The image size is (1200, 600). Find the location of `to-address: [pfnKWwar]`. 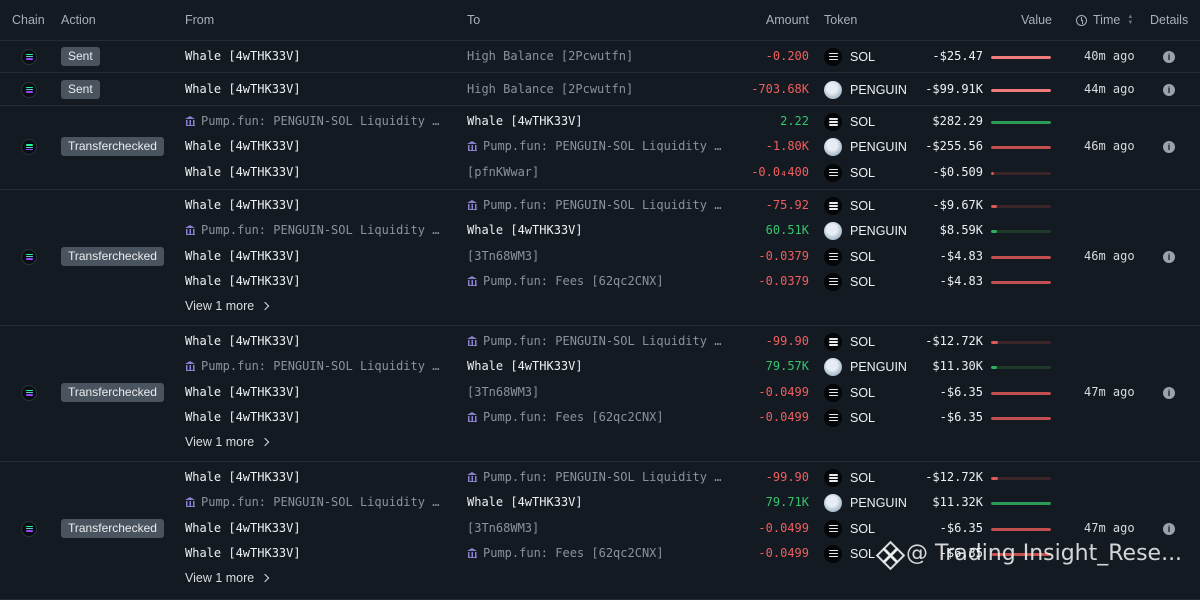

to-address: [pfnKWwar] is located at coordinates (503, 172).